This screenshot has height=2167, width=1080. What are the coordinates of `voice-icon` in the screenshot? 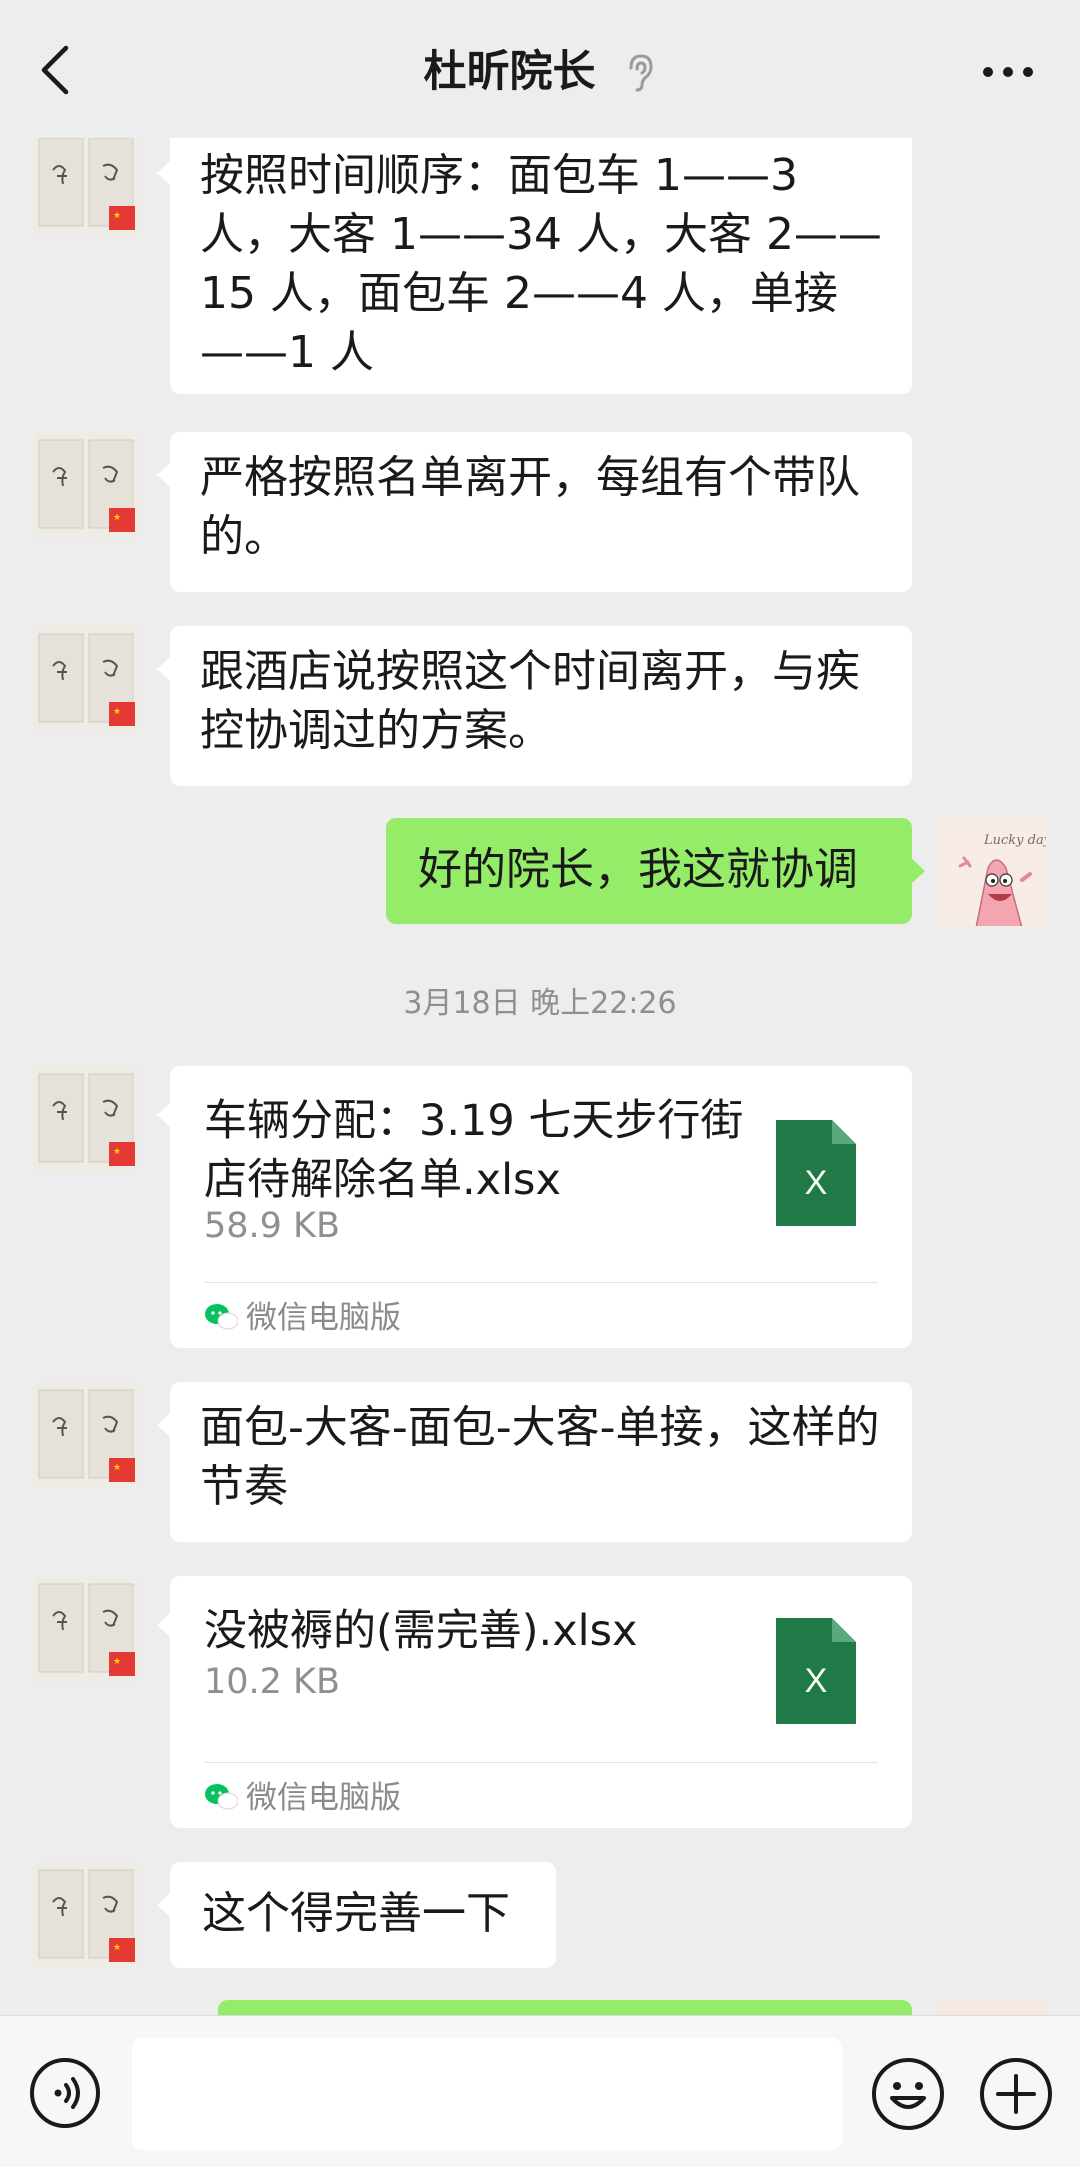 It's located at (65, 2093).